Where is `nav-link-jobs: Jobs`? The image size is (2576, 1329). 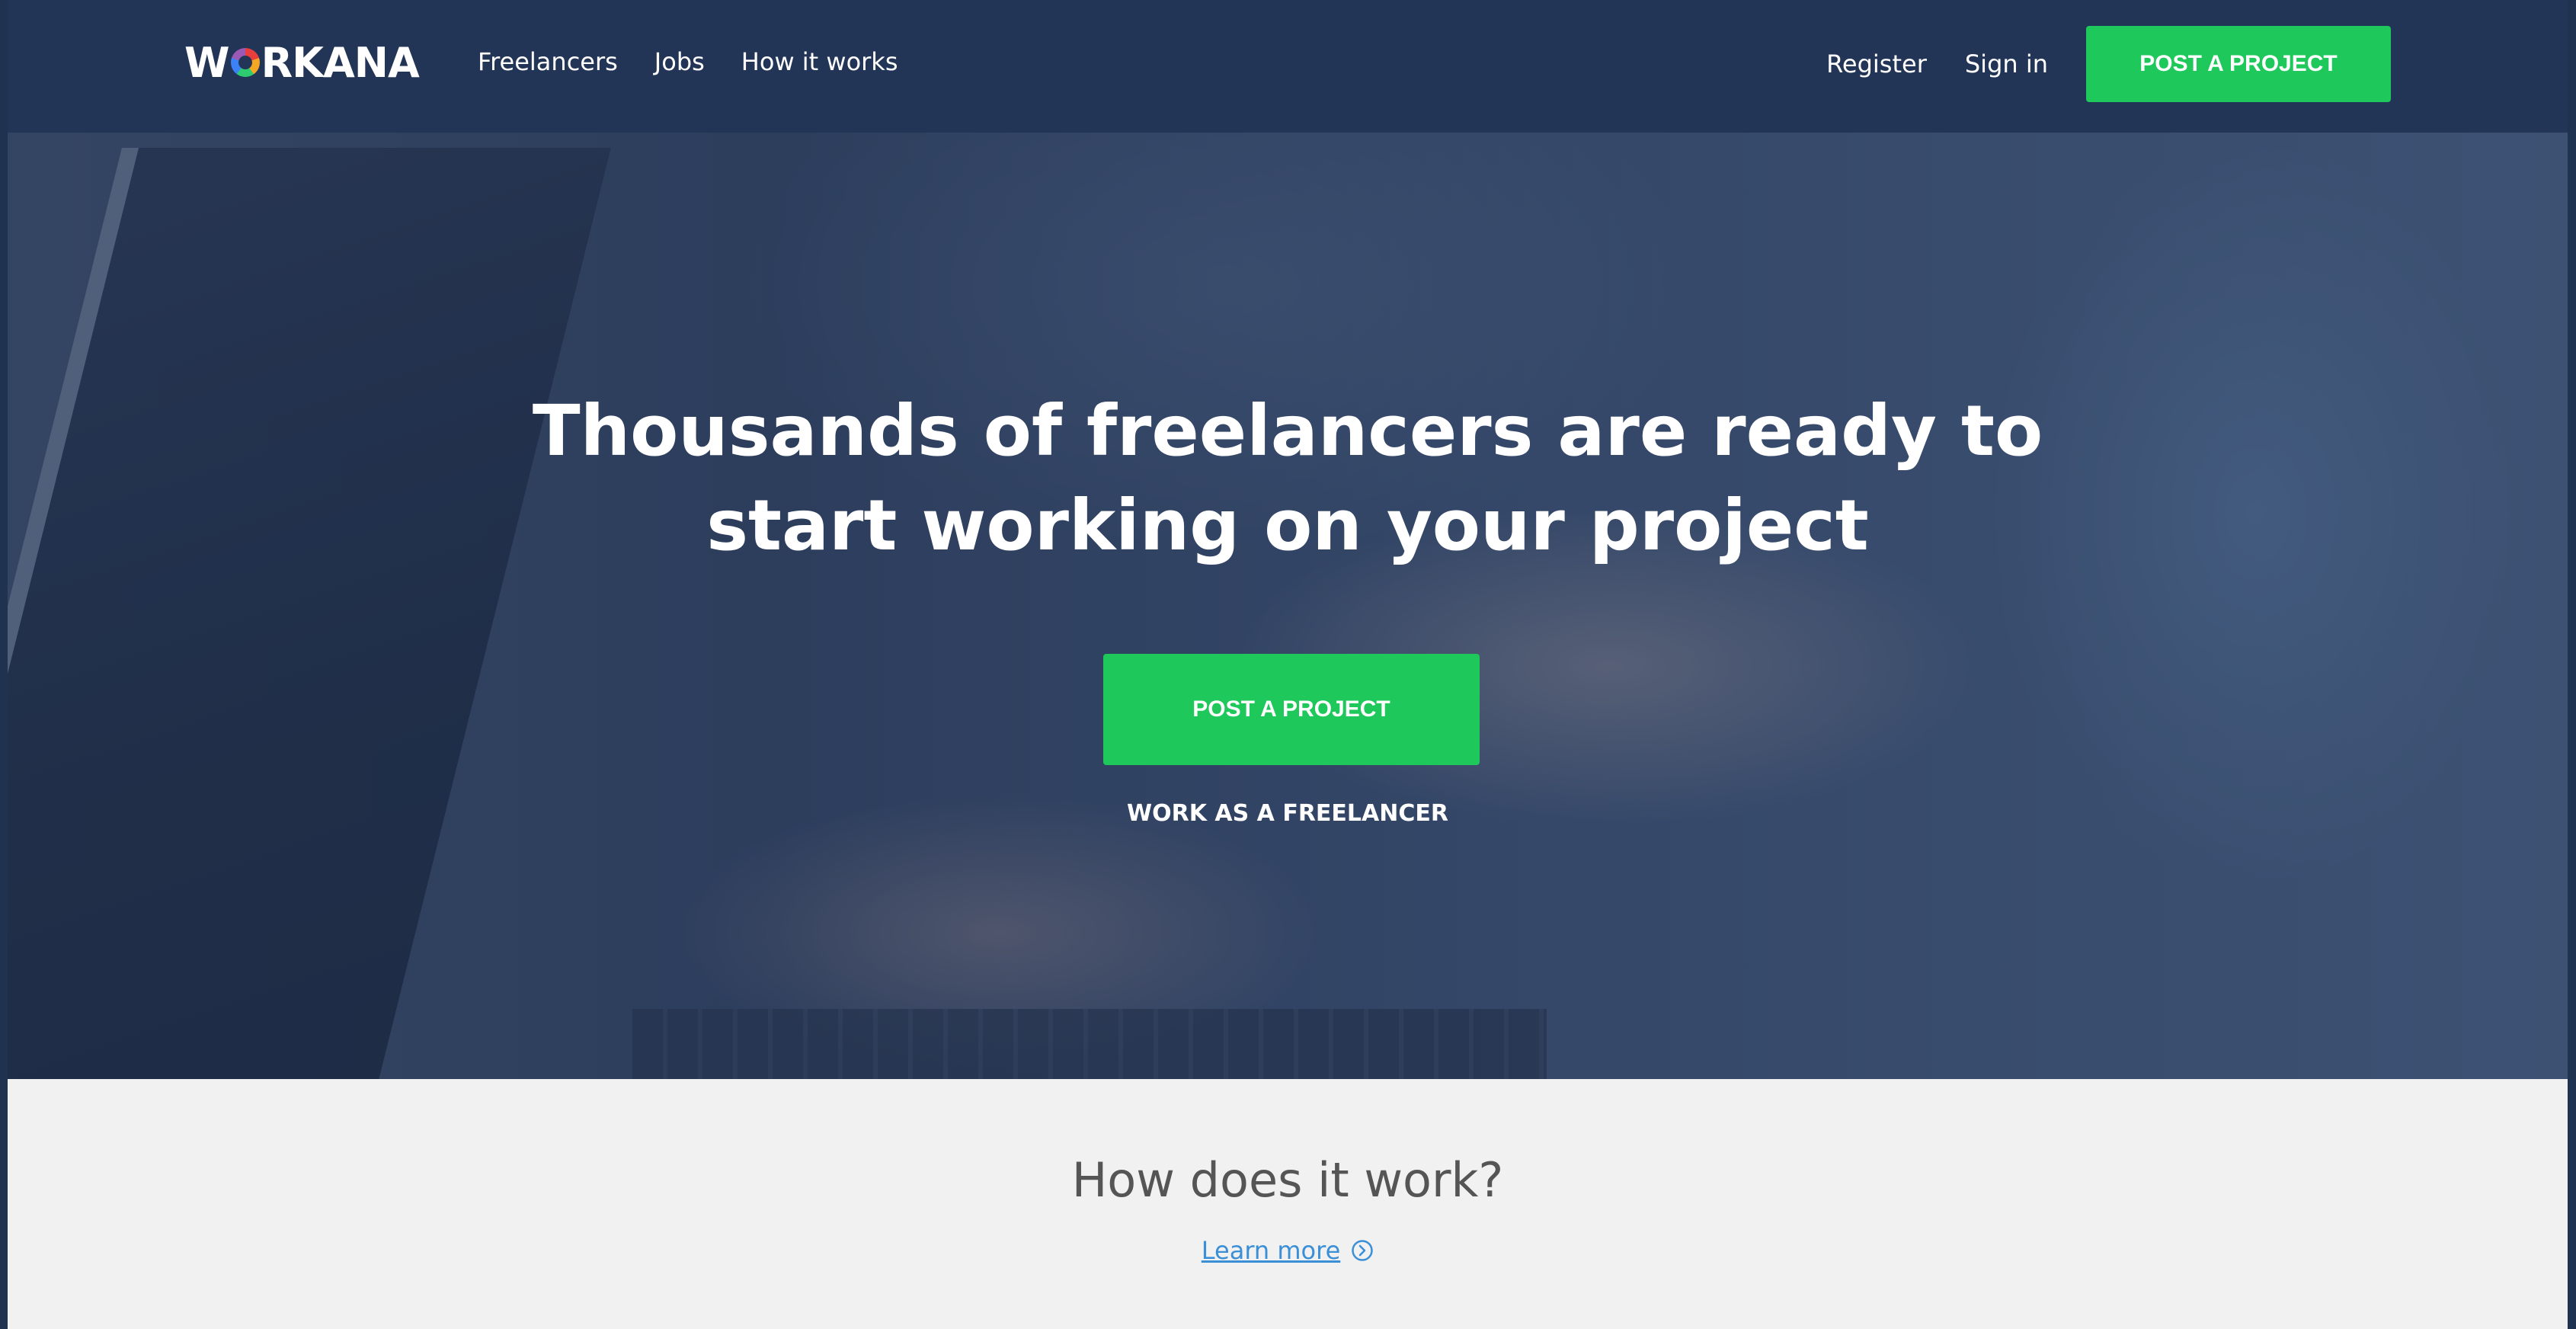 nav-link-jobs: Jobs is located at coordinates (679, 61).